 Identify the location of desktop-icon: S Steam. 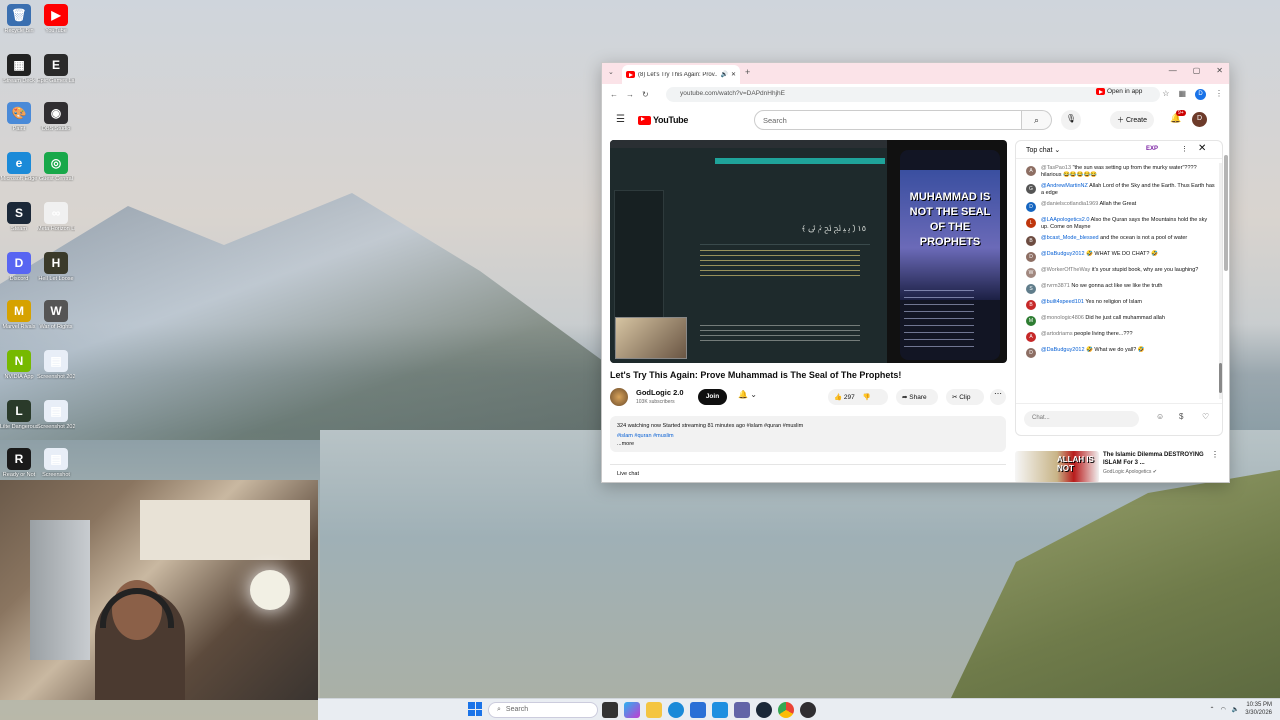
(19, 215).